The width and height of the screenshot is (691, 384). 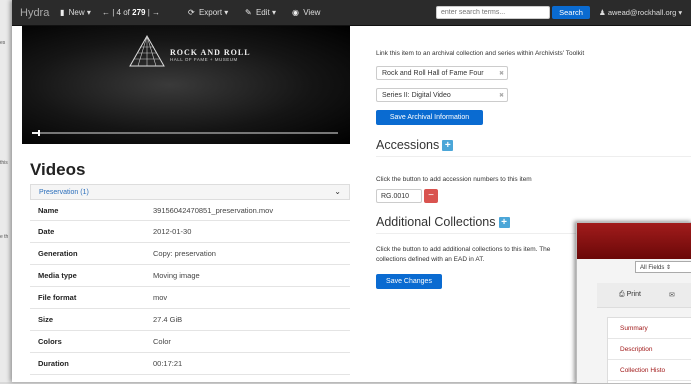 I want to click on row-value: Copy: preservation, so click(x=247, y=253).